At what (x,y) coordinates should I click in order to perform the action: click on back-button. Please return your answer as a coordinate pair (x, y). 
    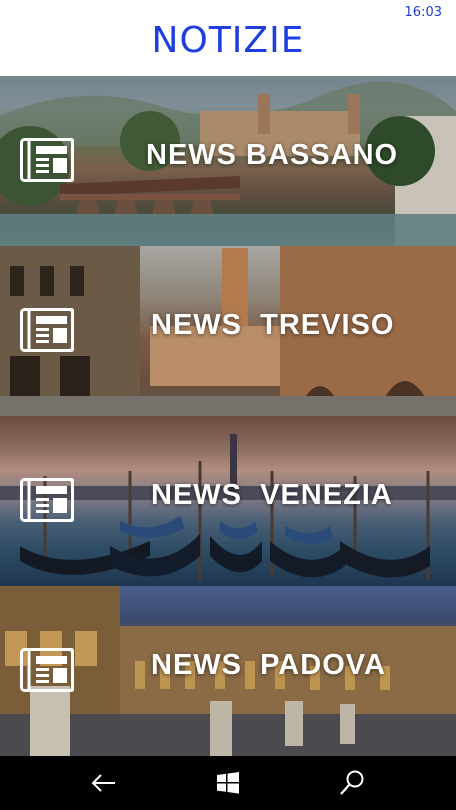
    Looking at the image, I should click on (104, 783).